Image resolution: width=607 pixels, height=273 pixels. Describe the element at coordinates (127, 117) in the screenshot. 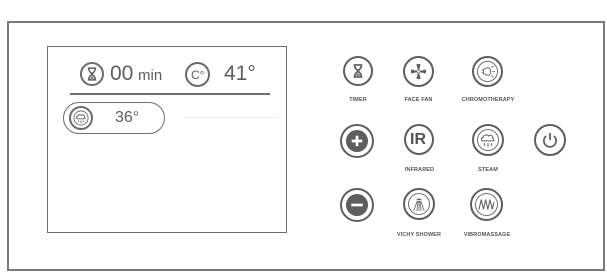

I see `steam-temperature-value: 36°` at that location.